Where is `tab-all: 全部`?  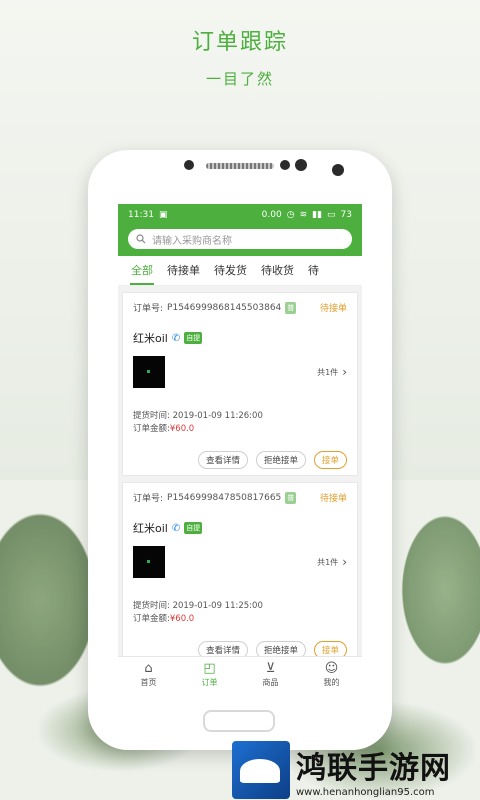 tab-all: 全部 is located at coordinates (142, 273).